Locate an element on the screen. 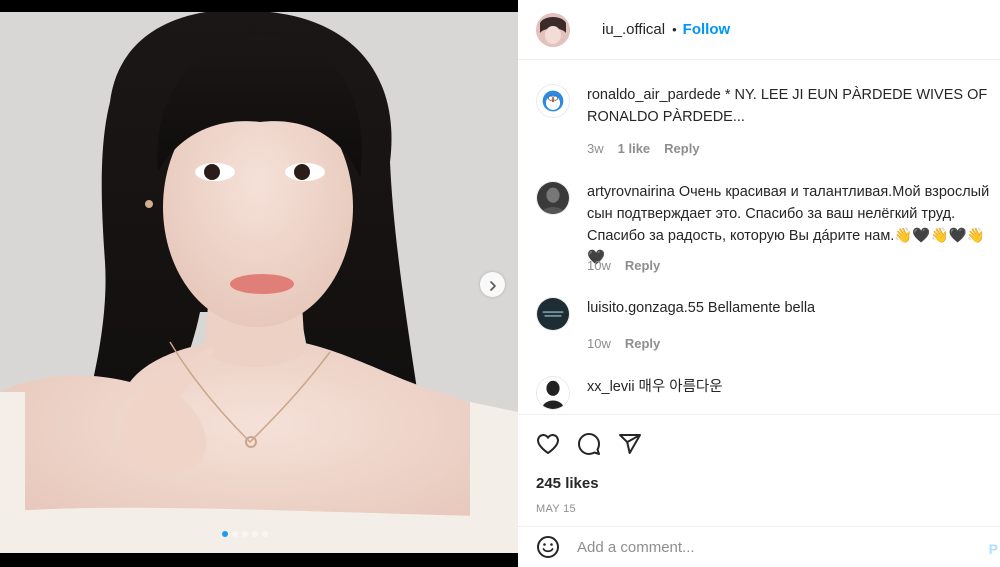  comment-username: luisito.gonzaga.55 is located at coordinates (645, 308).